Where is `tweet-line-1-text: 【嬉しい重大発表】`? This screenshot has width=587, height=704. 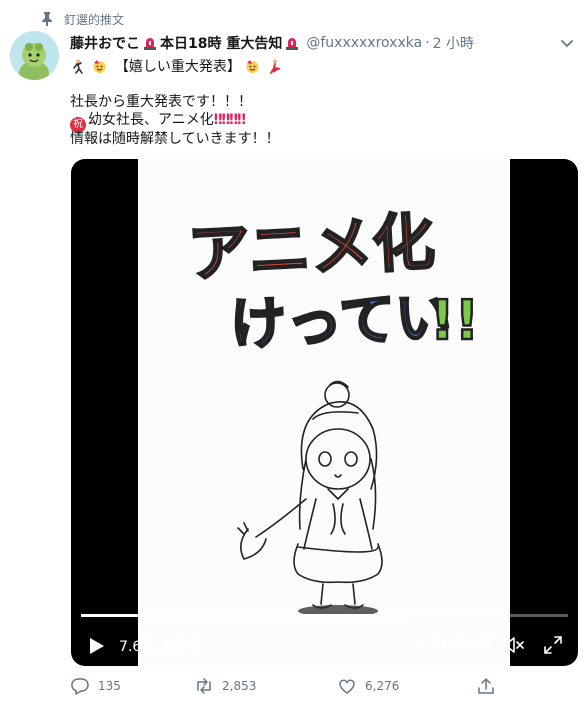
tweet-line-1-text: 【嬉しい重大発表】 is located at coordinates (177, 67).